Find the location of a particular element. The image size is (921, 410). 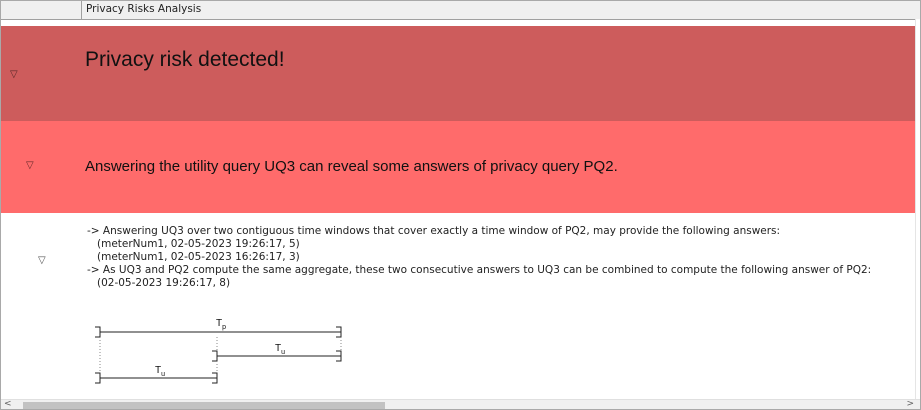

vertical-edge is located at coordinates (917, 209).